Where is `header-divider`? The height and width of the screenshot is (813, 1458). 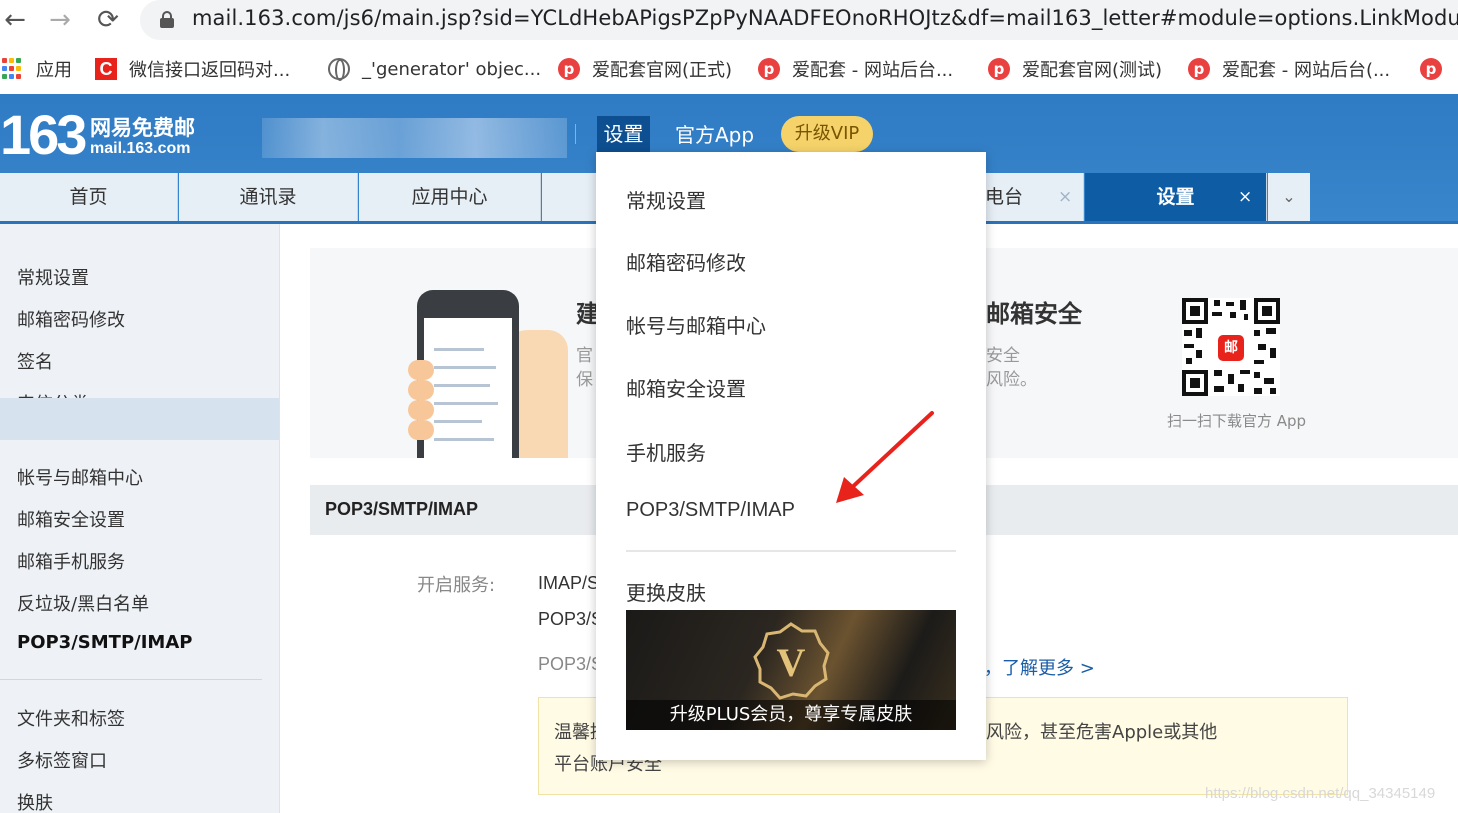 header-divider is located at coordinates (575, 134).